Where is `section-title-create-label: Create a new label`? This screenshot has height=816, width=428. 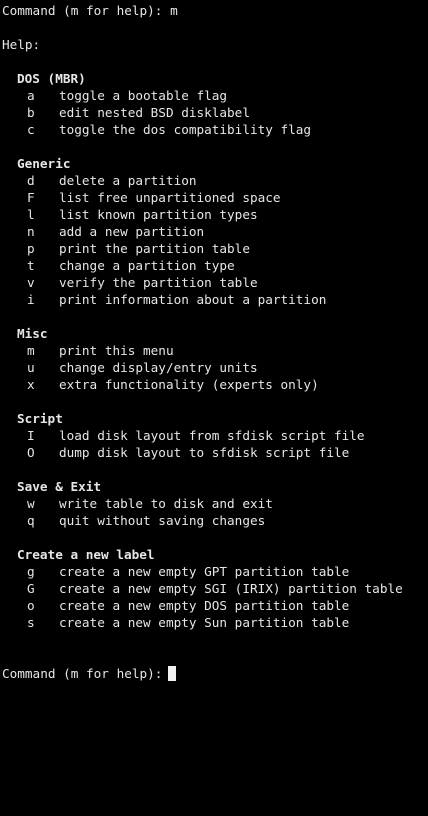 section-title-create-label: Create a new label is located at coordinates (86, 554).